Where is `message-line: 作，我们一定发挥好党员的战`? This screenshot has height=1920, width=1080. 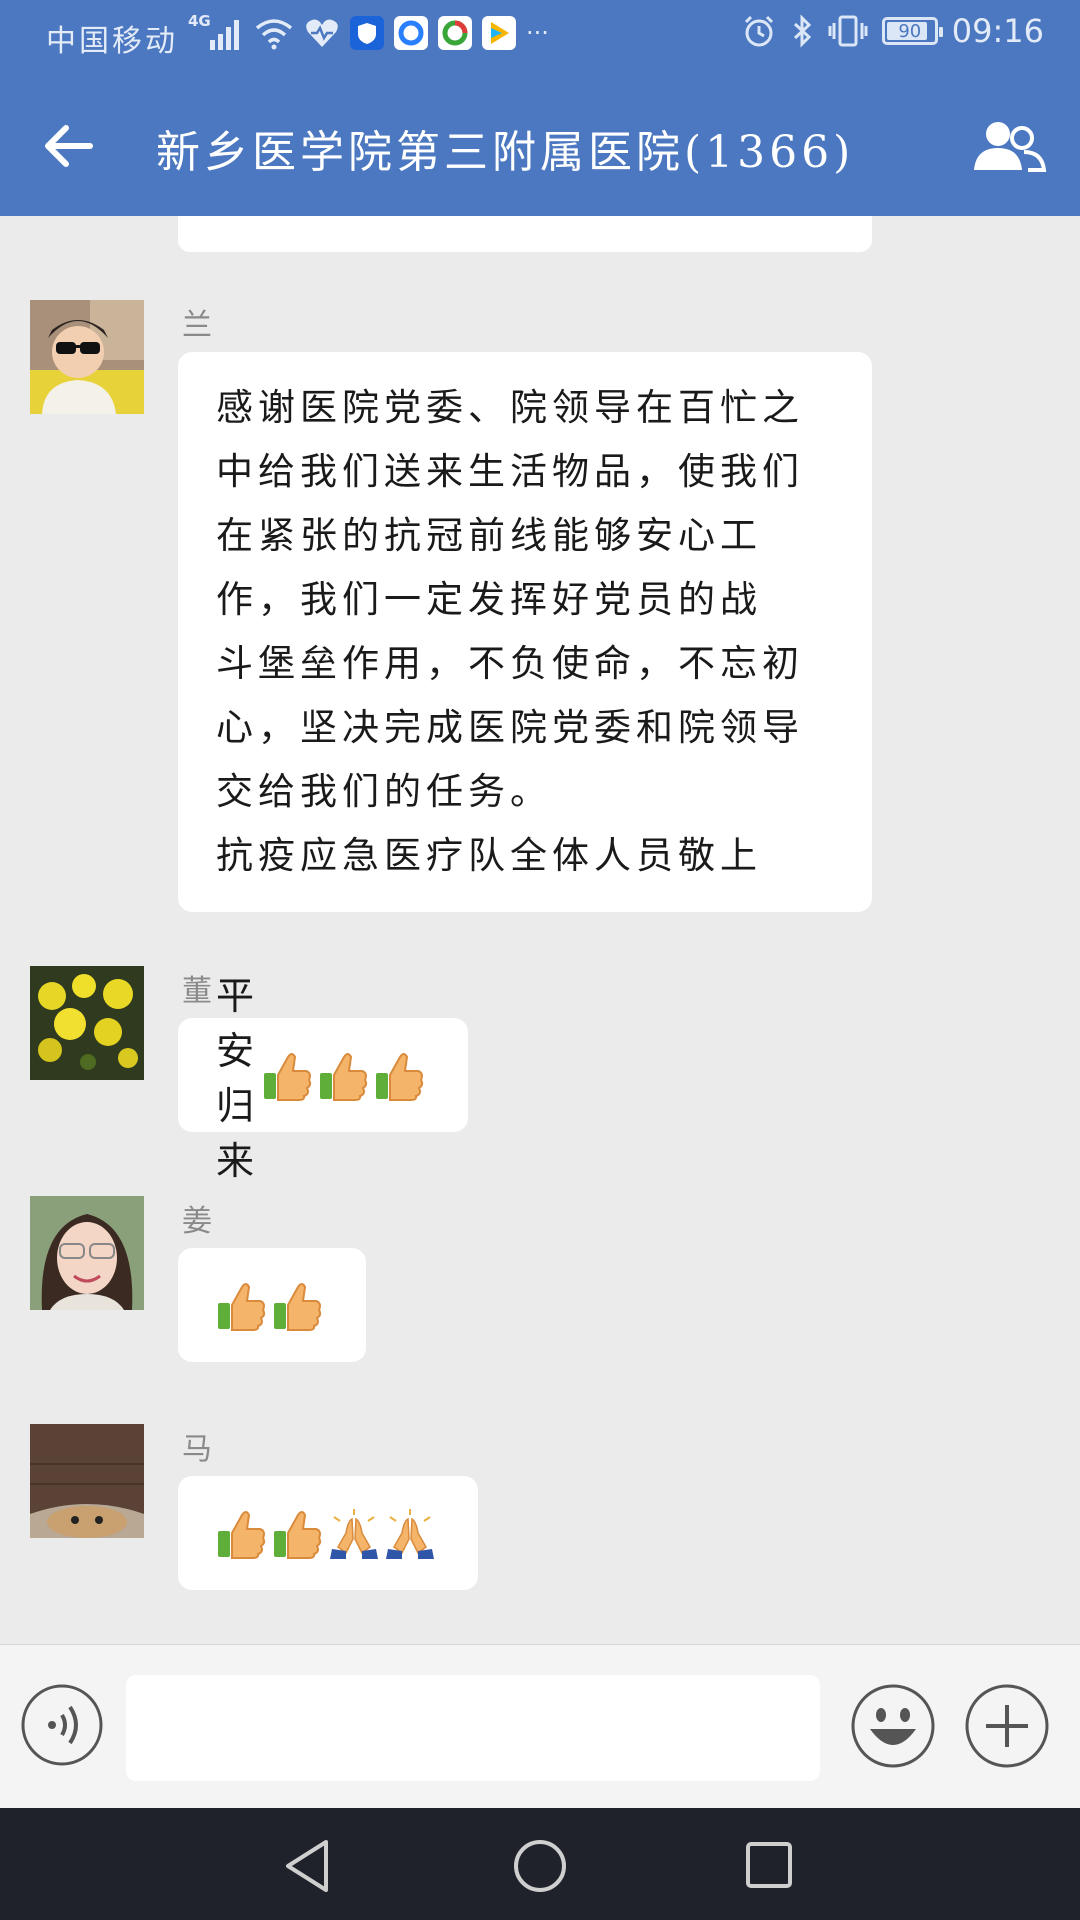
message-line: 作，我们一定发挥好党员的战 is located at coordinates (489, 599).